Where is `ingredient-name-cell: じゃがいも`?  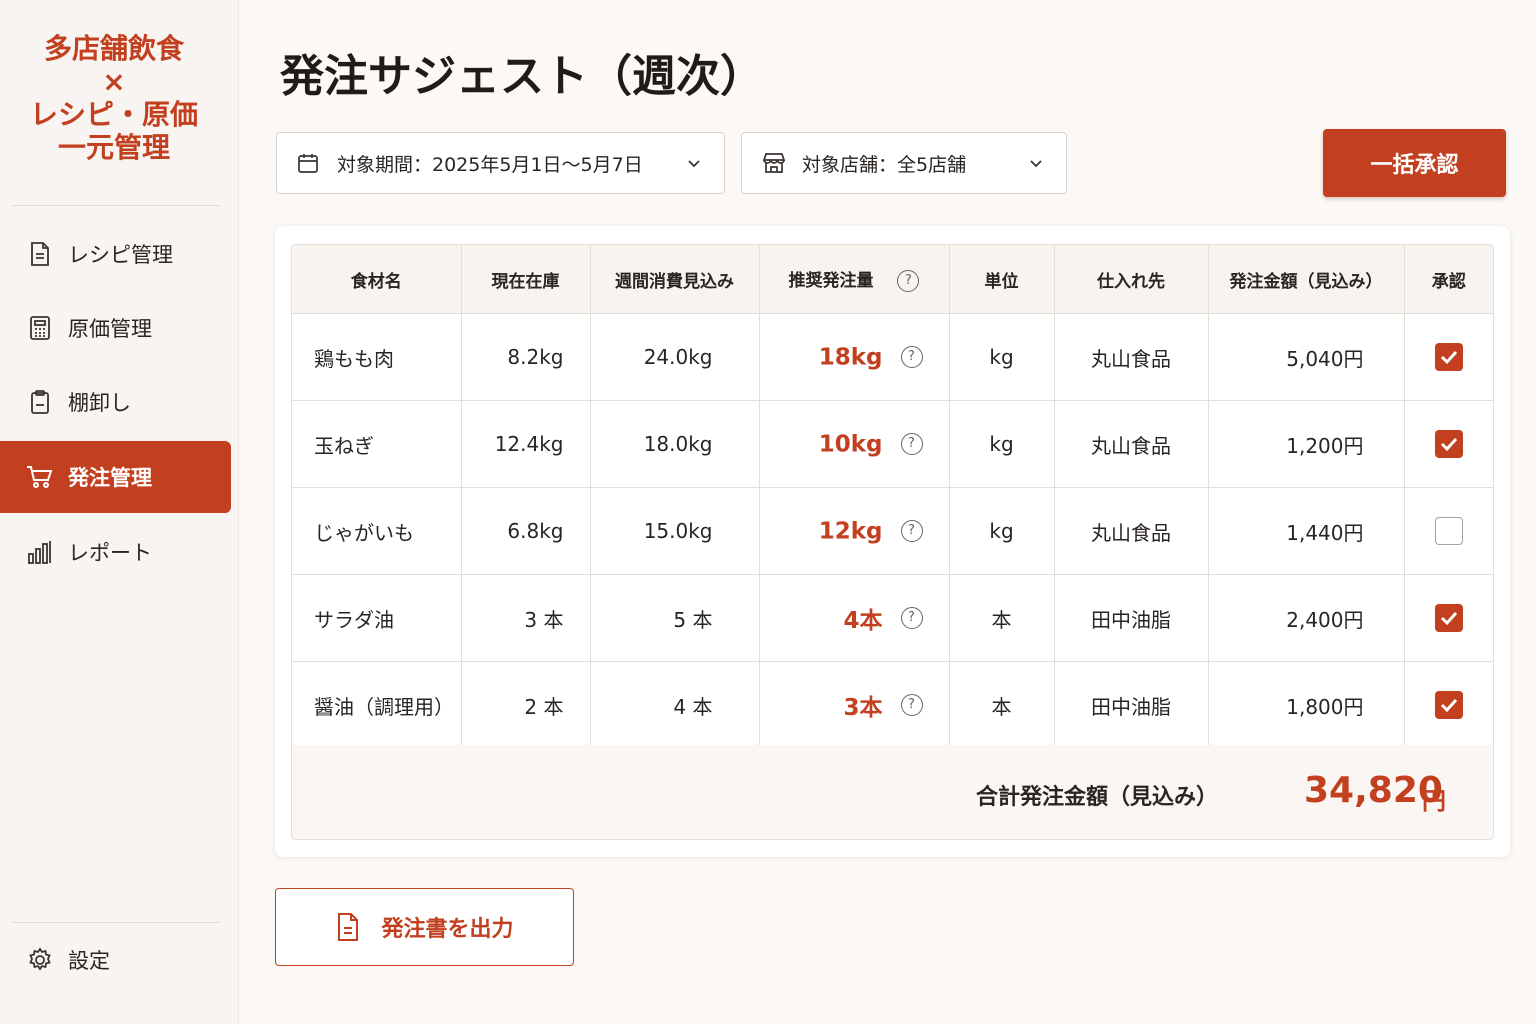
ingredient-name-cell: じゃがいも is located at coordinates (377, 531).